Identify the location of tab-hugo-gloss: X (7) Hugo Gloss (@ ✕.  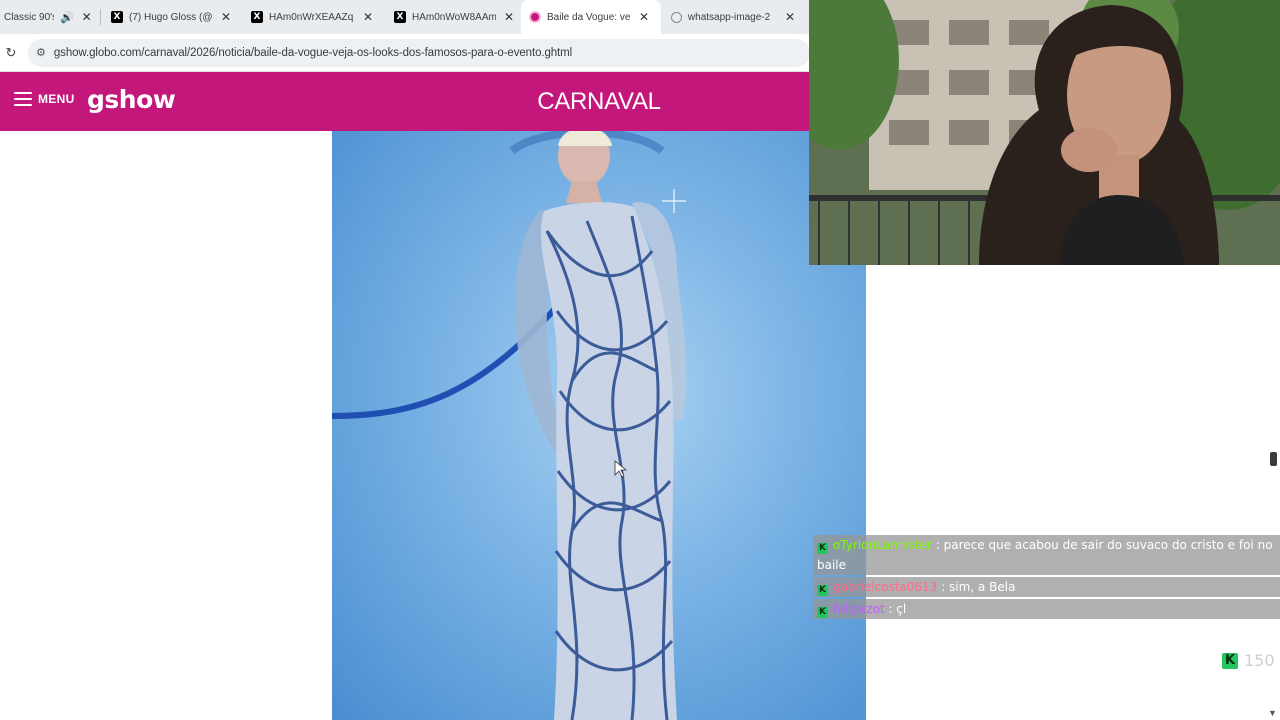
(171, 17).